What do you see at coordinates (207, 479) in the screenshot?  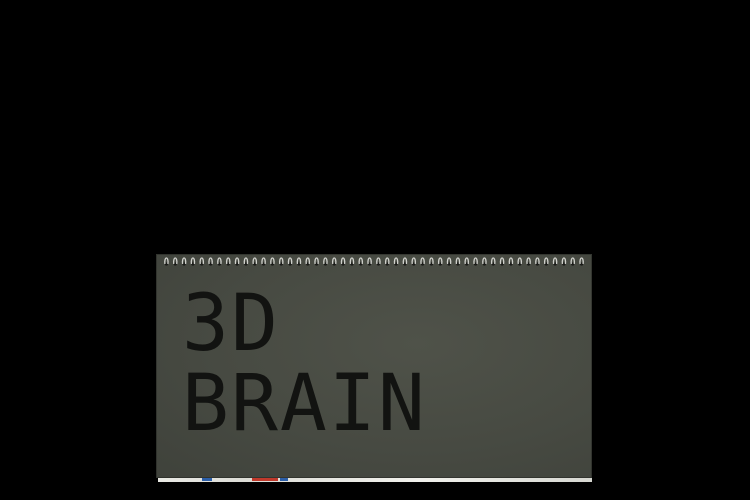 I see `page-mark-blue` at bounding box center [207, 479].